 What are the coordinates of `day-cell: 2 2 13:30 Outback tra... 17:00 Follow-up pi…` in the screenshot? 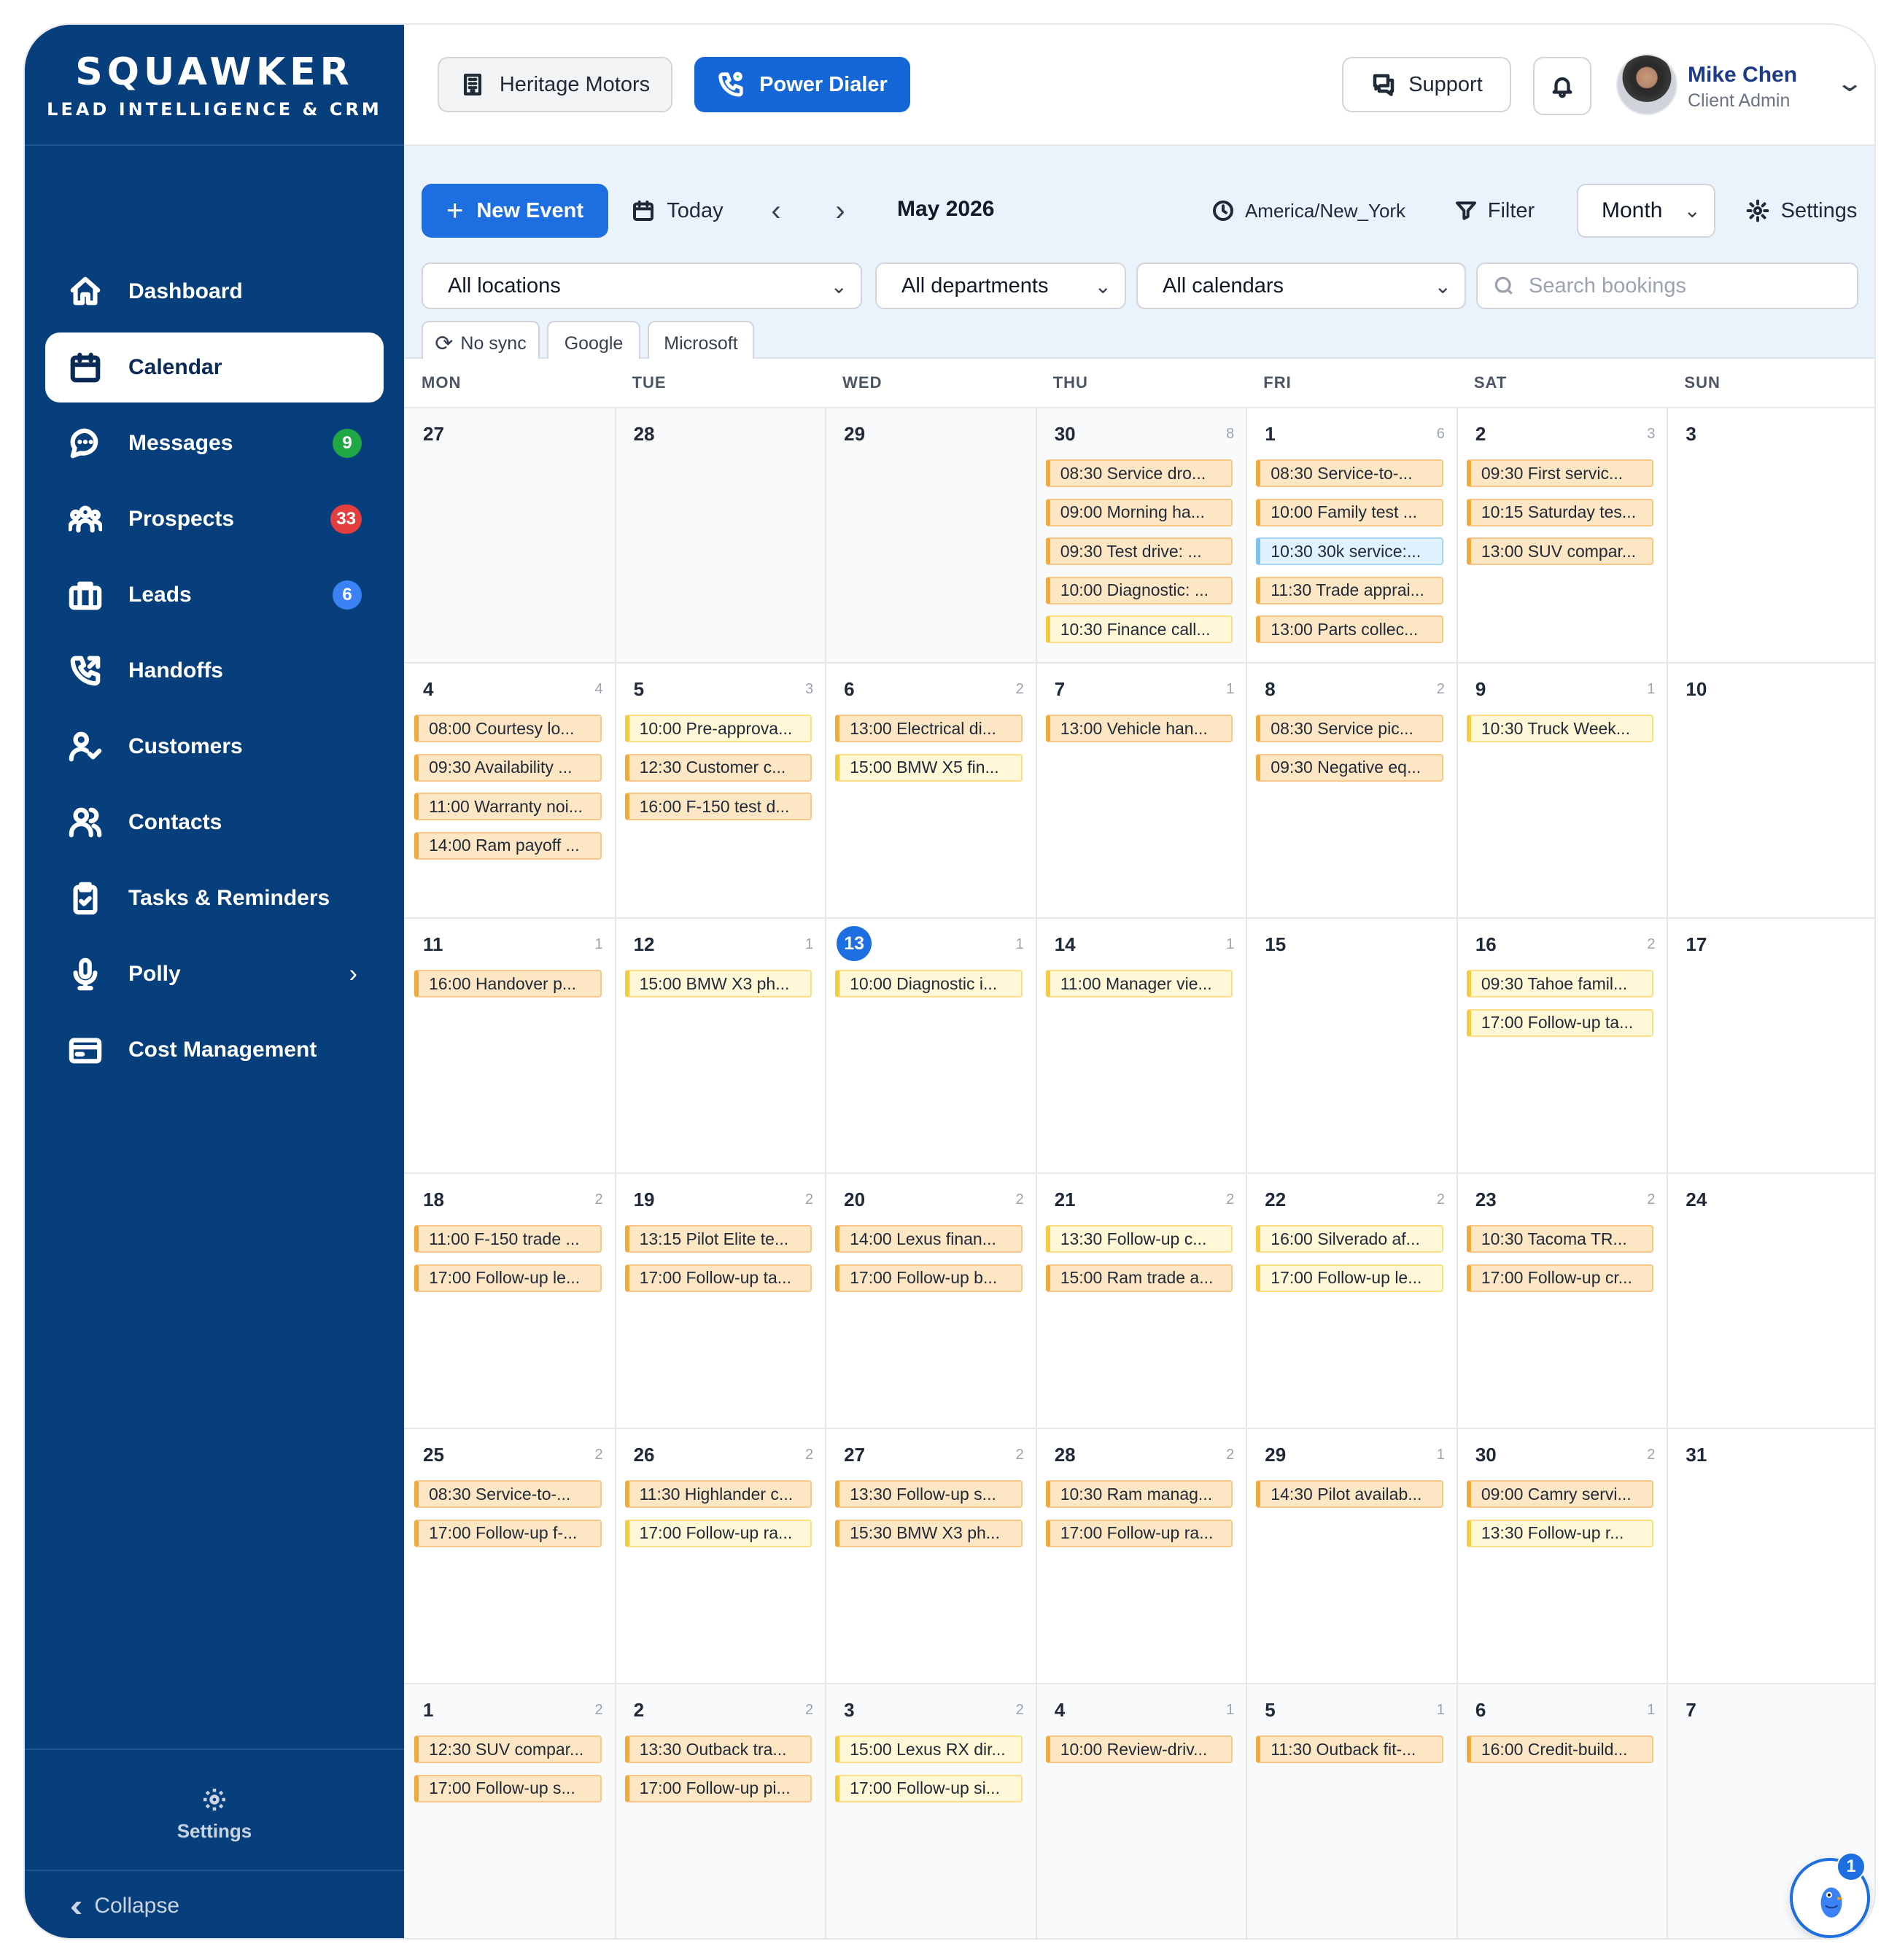 It's located at (720, 1810).